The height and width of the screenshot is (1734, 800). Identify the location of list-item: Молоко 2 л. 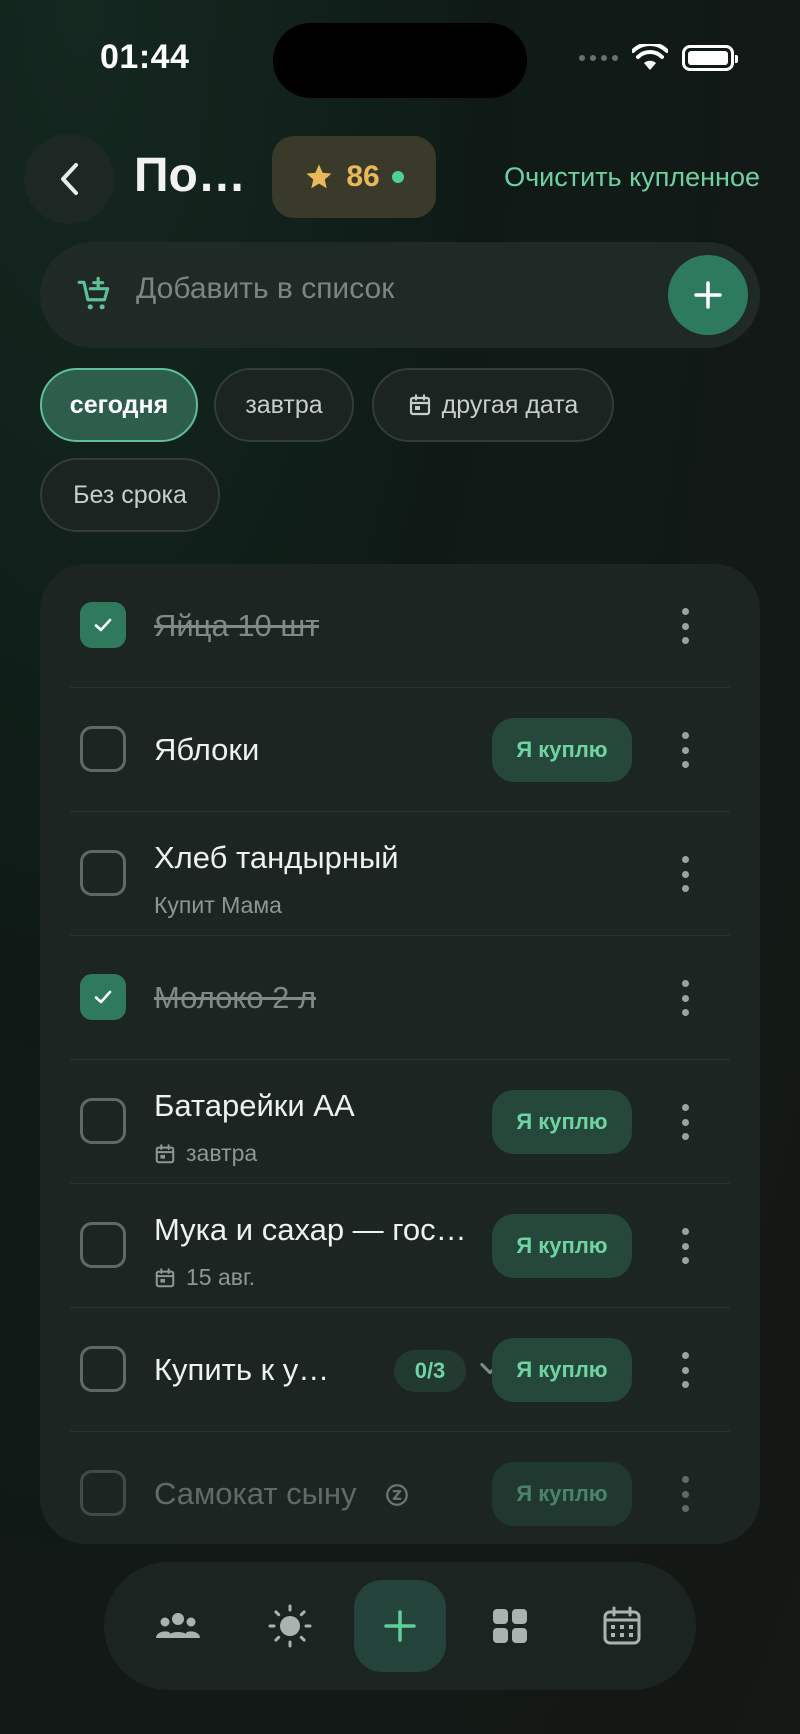
(400, 998).